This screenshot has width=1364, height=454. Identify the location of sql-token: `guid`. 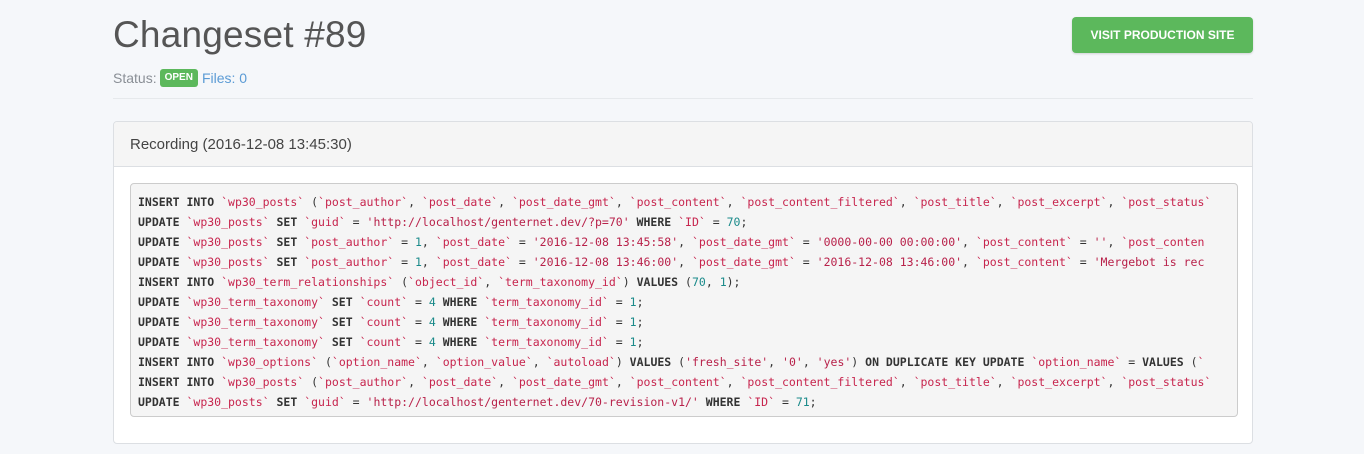
(325, 402).